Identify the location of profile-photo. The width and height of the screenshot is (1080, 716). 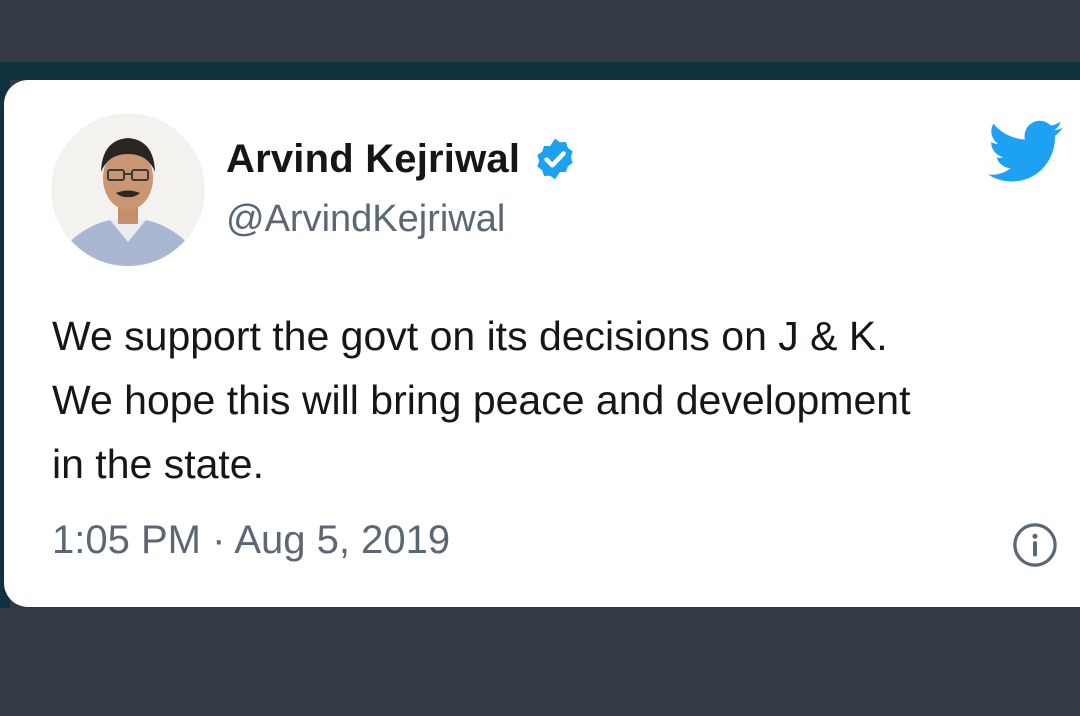
(128, 190).